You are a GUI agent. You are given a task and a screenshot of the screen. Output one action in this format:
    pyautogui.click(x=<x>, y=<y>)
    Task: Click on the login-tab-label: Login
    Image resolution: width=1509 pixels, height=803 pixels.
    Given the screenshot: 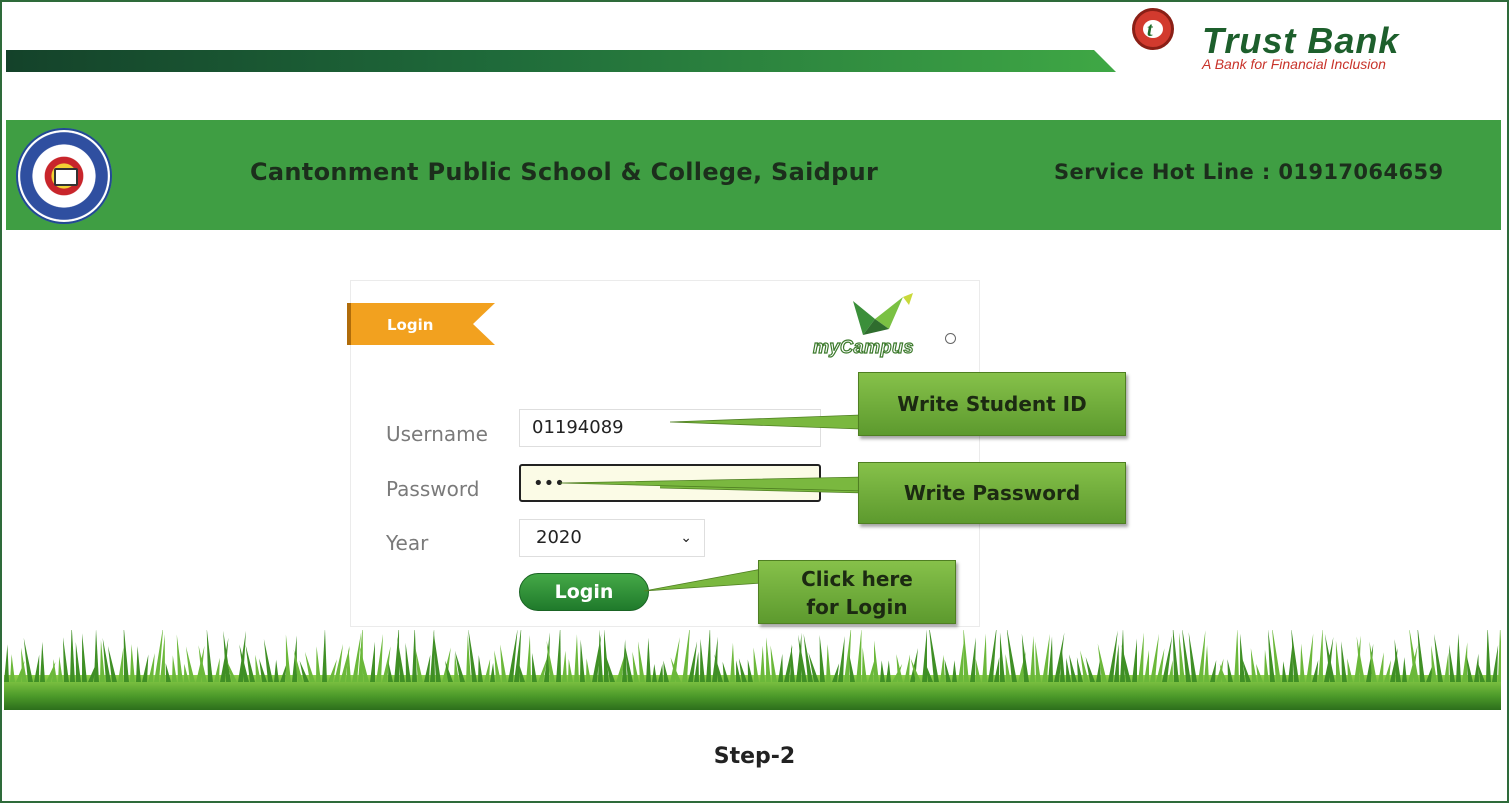 What is the action you would take?
    pyautogui.click(x=410, y=325)
    